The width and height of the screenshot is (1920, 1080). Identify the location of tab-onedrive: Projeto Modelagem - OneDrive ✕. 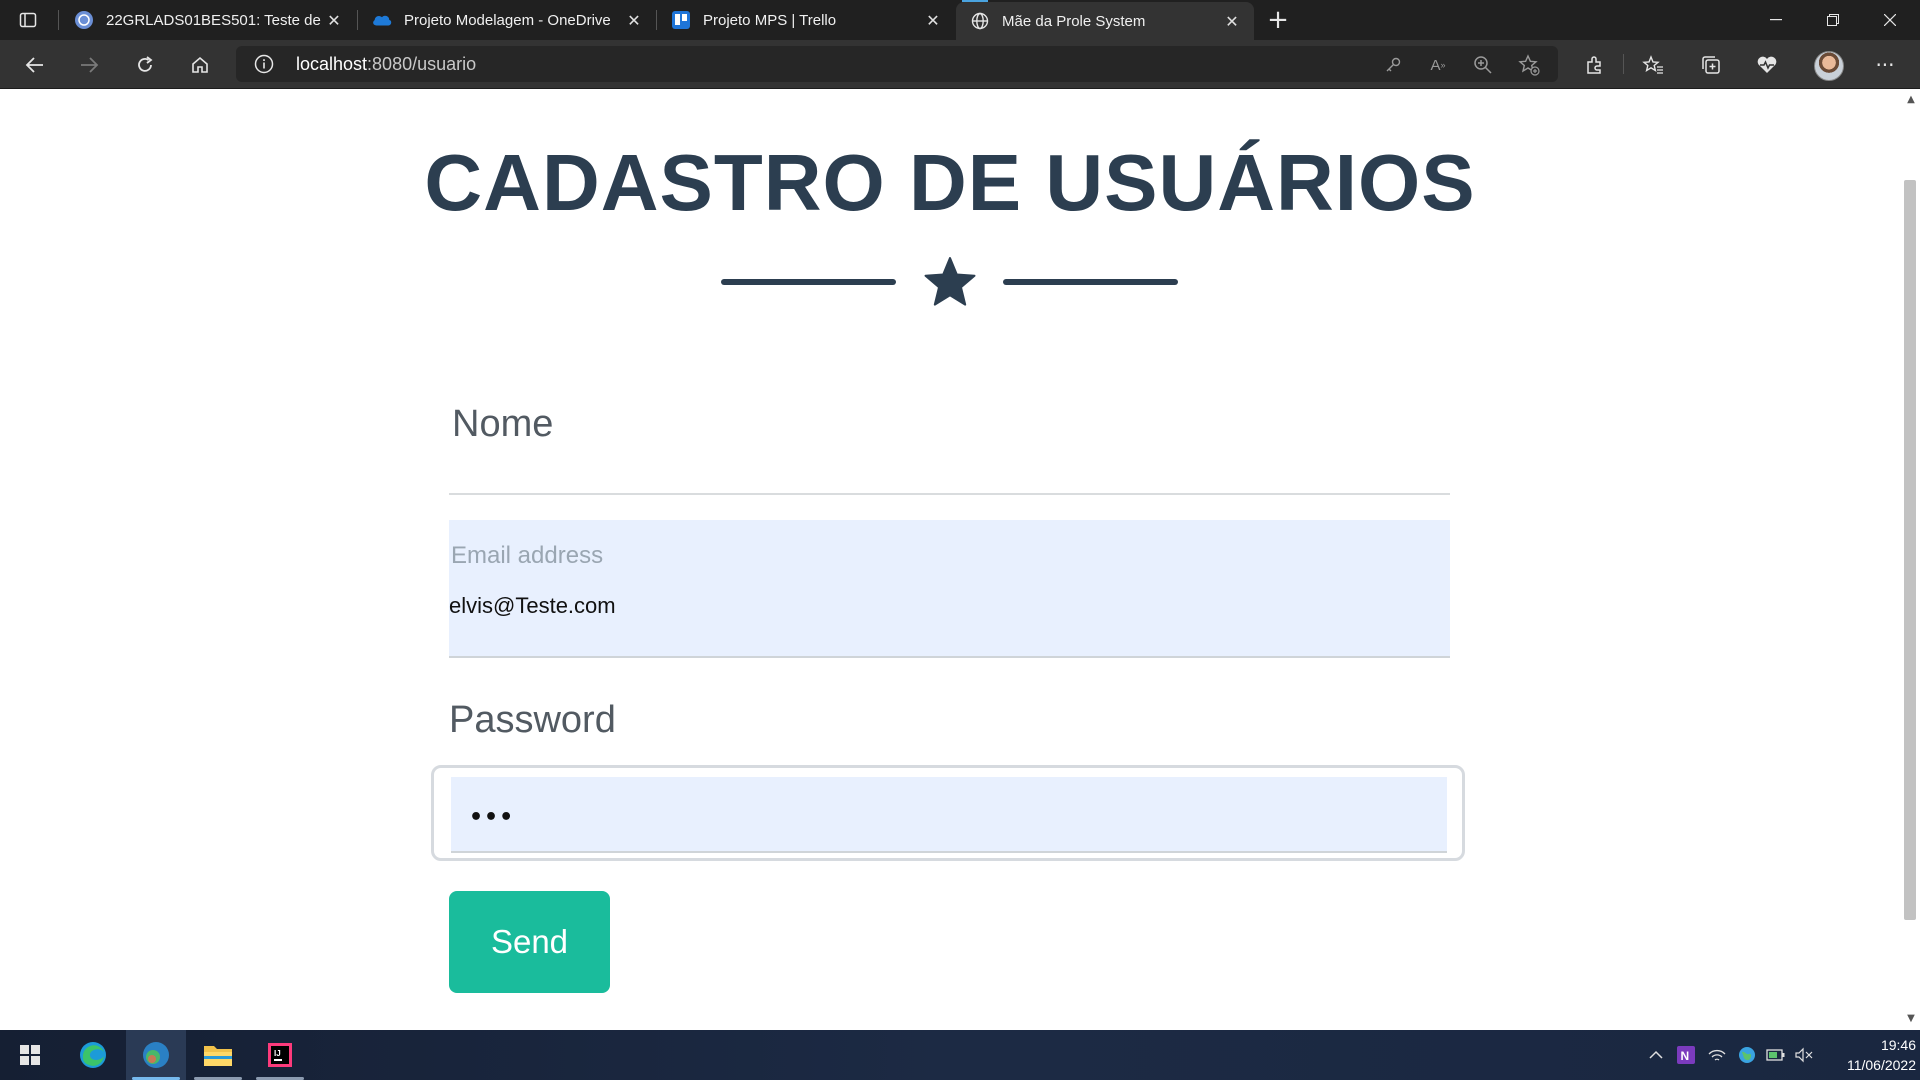
(507, 20).